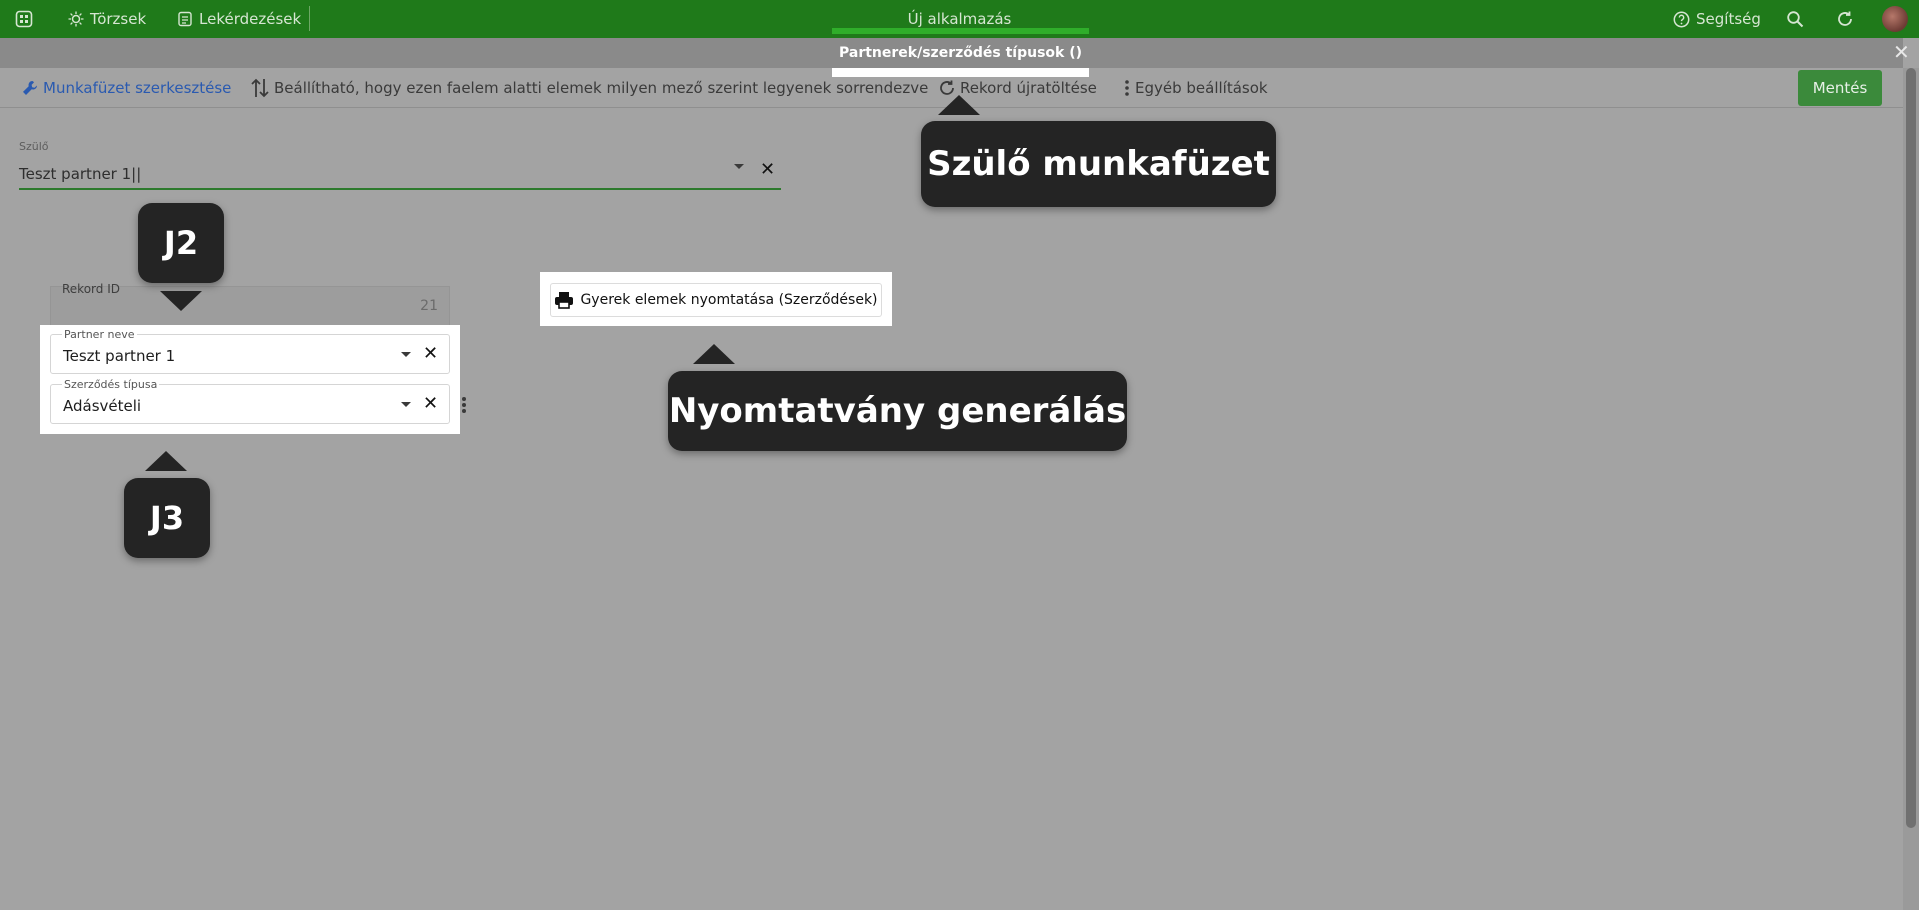 The height and width of the screenshot is (910, 1919). Describe the element at coordinates (111, 384) in the screenshot. I see `contract-type-label: Szerződés típusa` at that location.